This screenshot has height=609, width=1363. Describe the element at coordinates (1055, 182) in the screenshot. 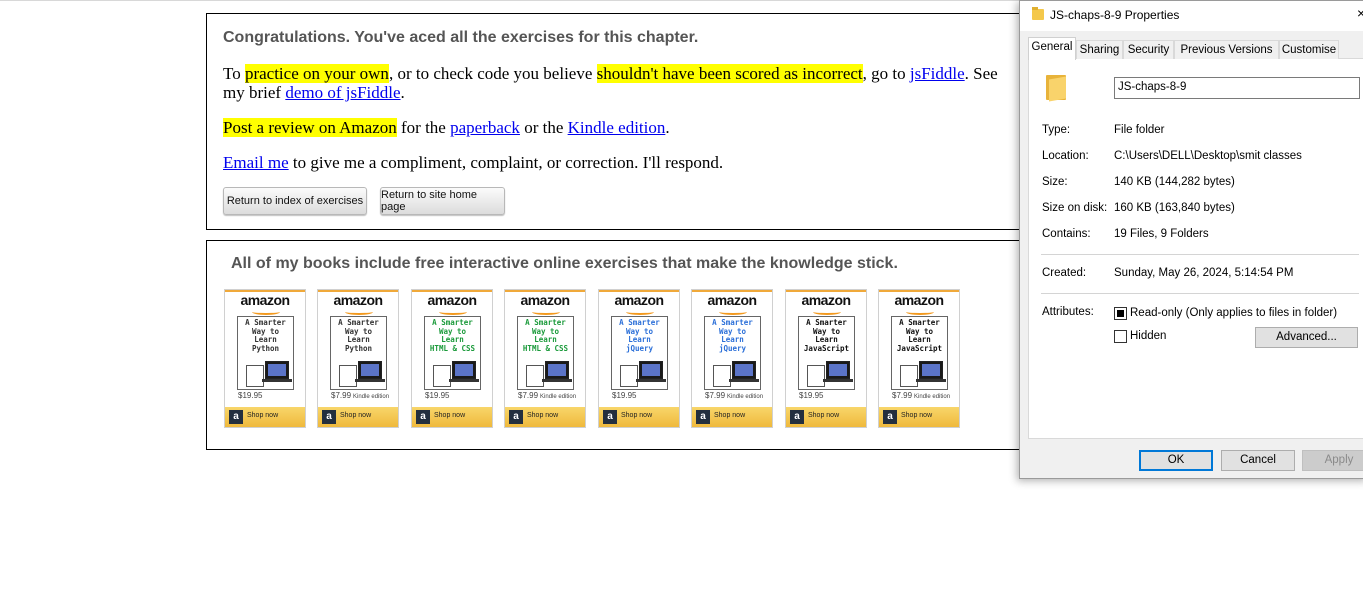

I see `size-label: Size:` at that location.